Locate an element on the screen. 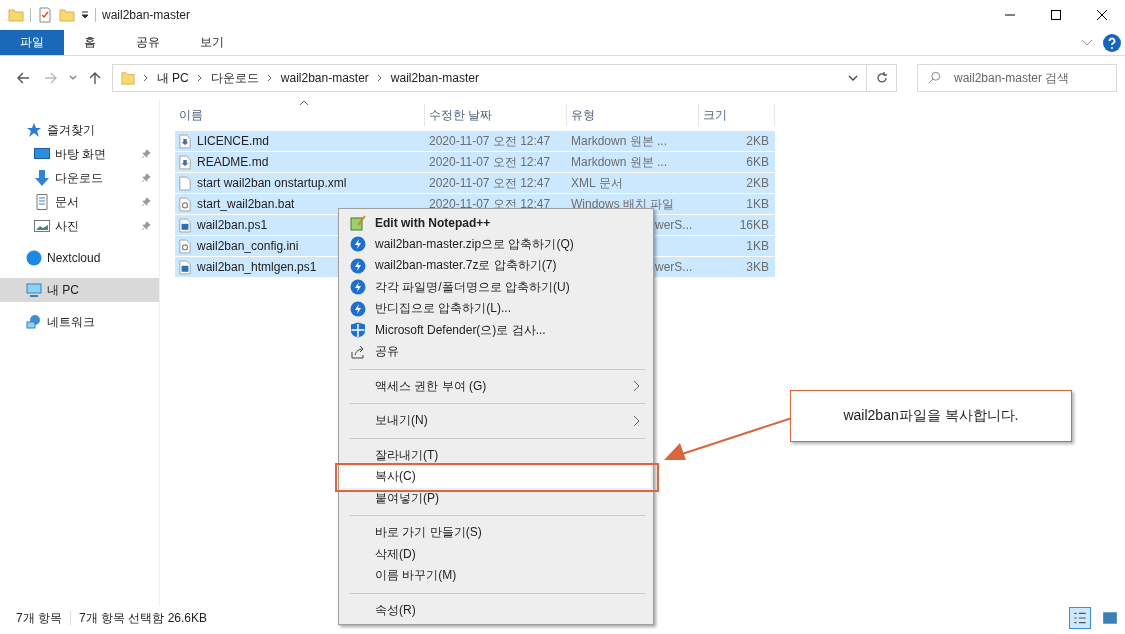 The width and height of the screenshot is (1125, 634). status-text: 7개 항목 선택함 26.6KB is located at coordinates (143, 618).